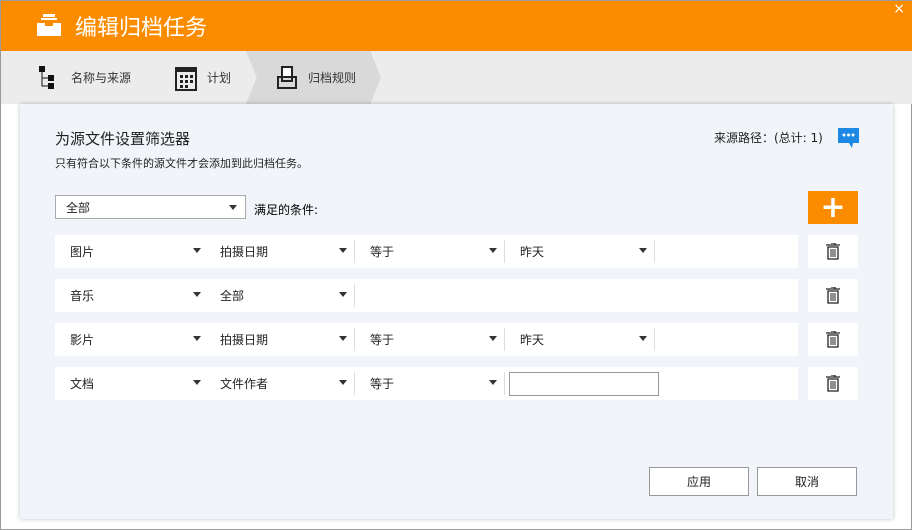 This screenshot has width=912, height=530. Describe the element at coordinates (82, 252) in the screenshot. I see `rule-type-value: 图片` at that location.